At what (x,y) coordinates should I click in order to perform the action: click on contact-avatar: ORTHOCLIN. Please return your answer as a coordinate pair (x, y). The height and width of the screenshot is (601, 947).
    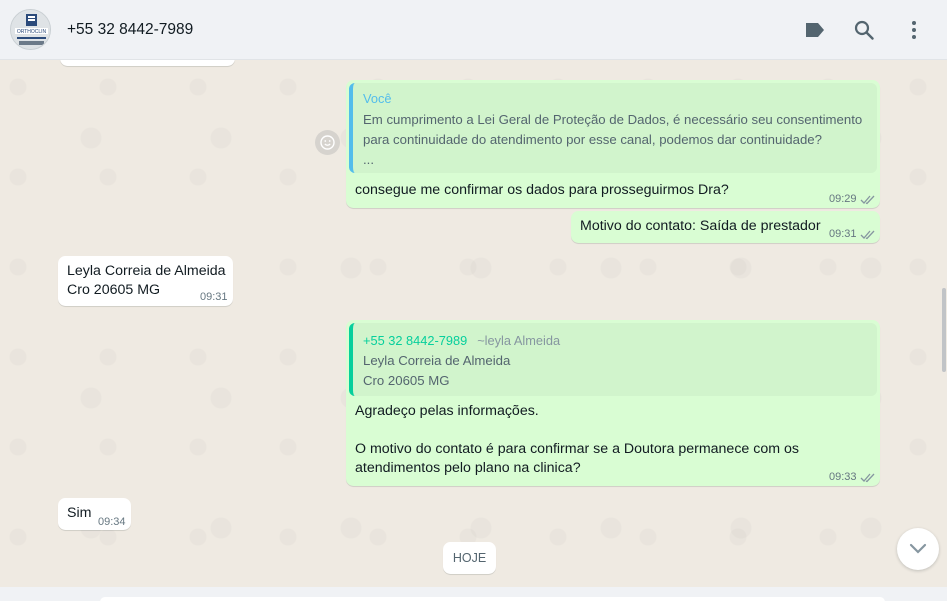
    Looking at the image, I should click on (30, 29).